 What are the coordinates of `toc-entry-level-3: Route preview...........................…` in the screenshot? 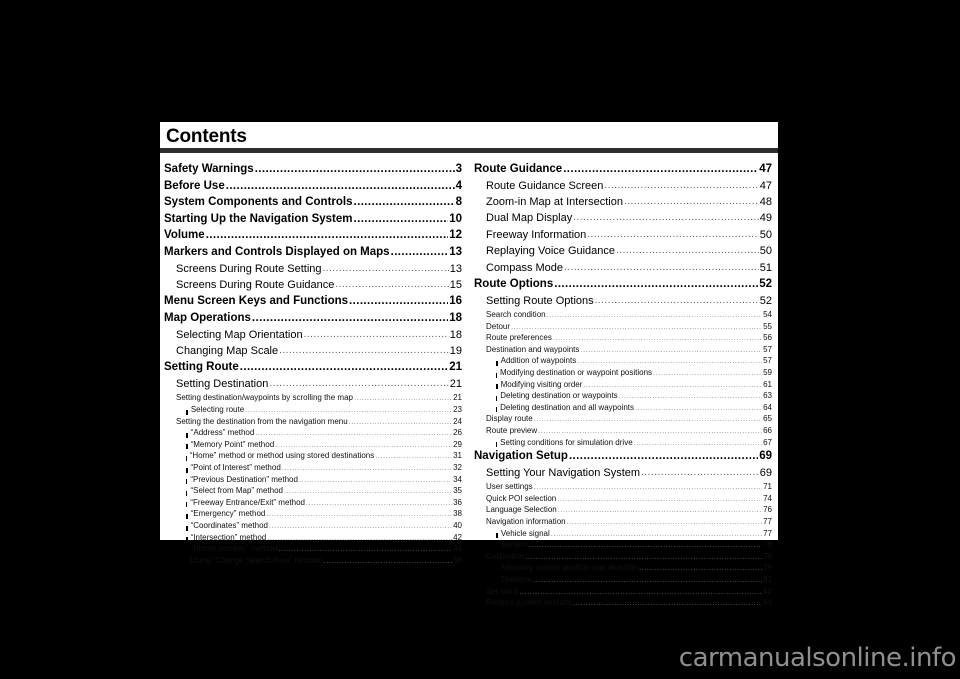 It's located at (623, 431).